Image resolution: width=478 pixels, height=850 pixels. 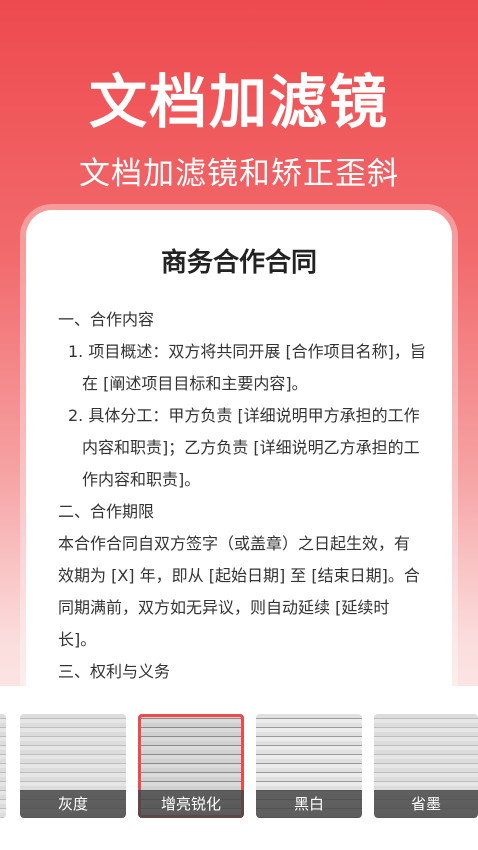 What do you see at coordinates (251, 447) in the screenshot?
I see `doc-line: 内容和职责]；乙方负责 [详细说明乙方承担的工` at bounding box center [251, 447].